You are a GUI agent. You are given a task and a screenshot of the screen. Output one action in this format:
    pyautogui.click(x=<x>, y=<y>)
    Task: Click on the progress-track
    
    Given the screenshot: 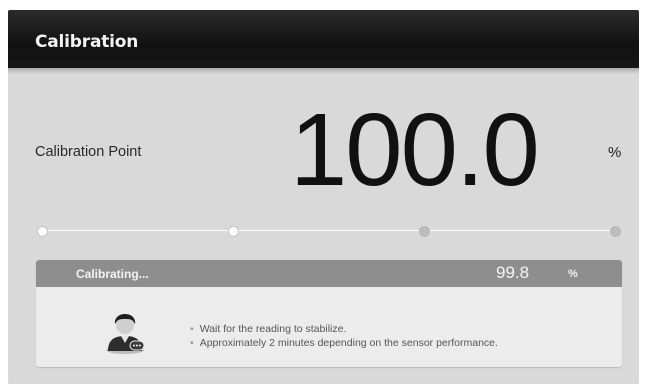 What is the action you would take?
    pyautogui.click(x=329, y=230)
    